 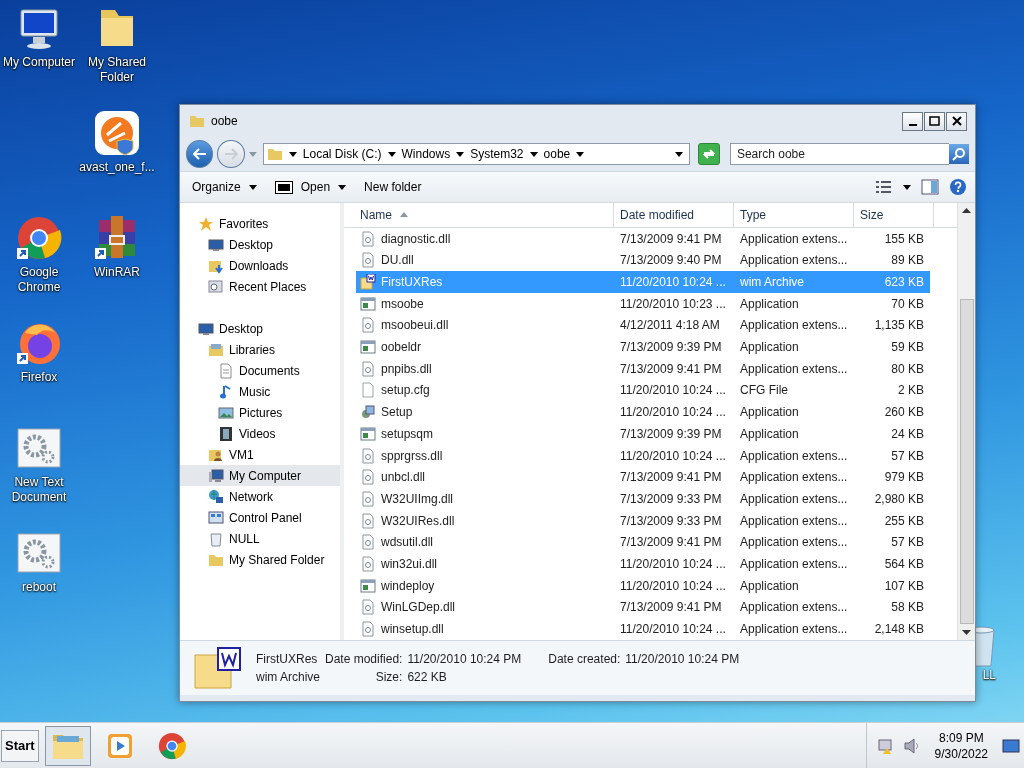 I want to click on maximize-button, so click(x=934, y=121).